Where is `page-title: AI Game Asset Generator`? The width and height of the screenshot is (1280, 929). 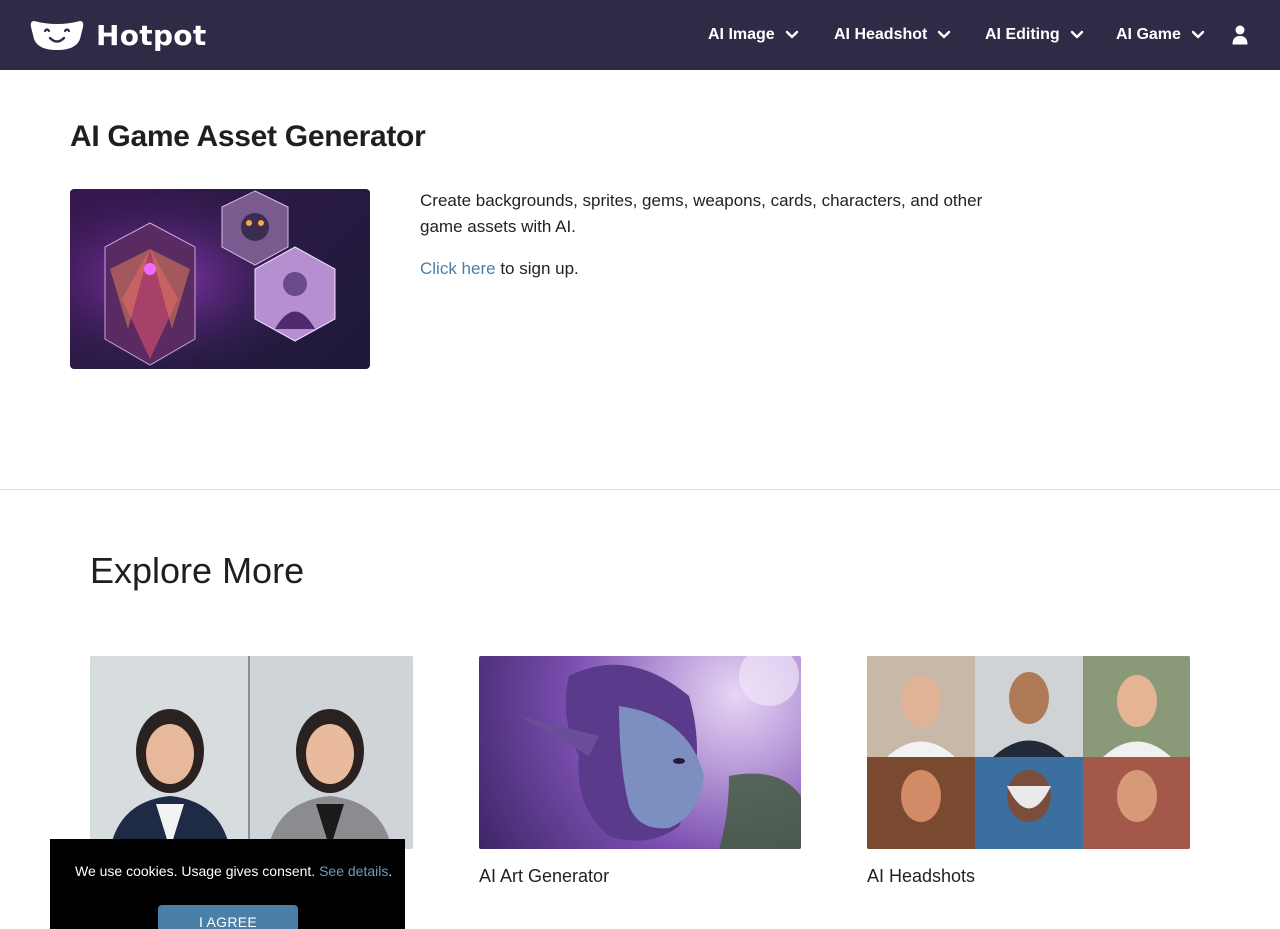 page-title: AI Game Asset Generator is located at coordinates (248, 136).